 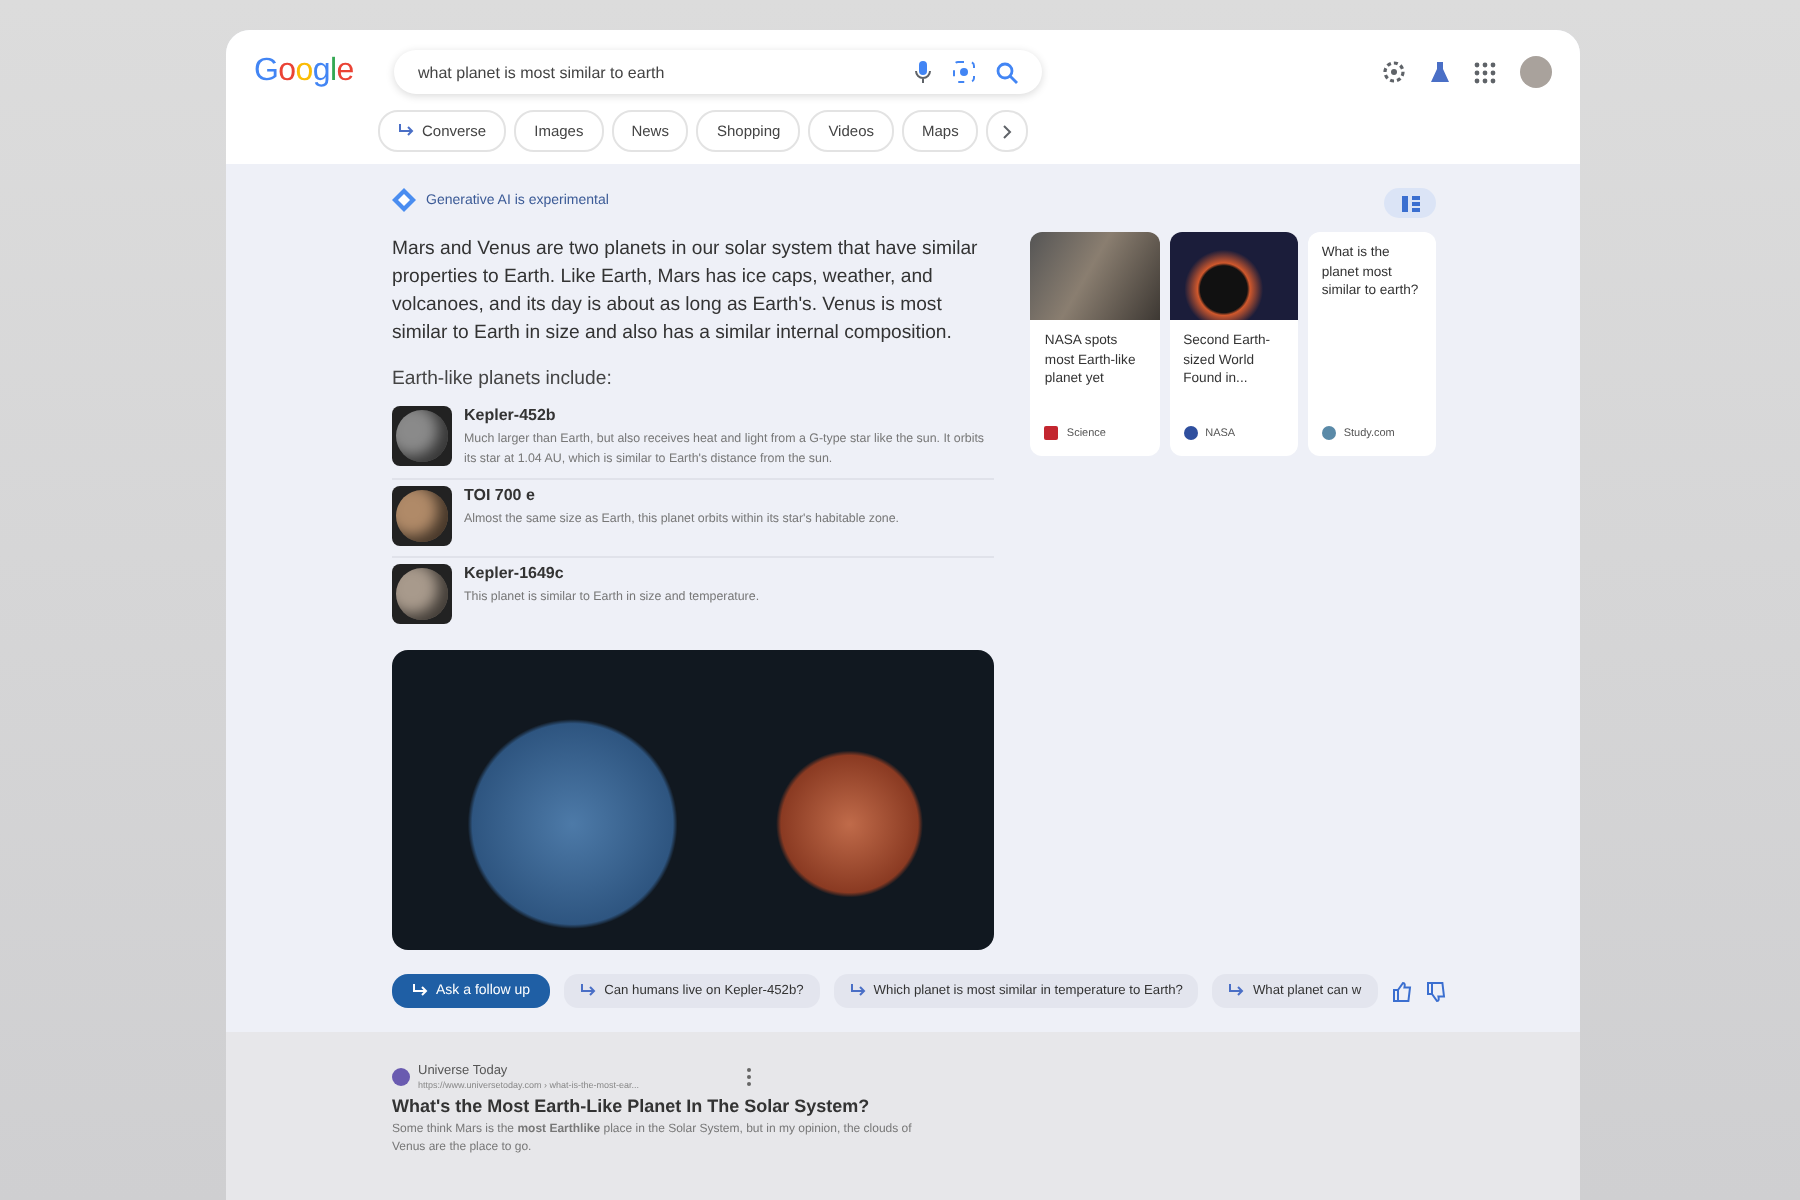 I want to click on site-favicon-icon, so click(x=401, y=1077).